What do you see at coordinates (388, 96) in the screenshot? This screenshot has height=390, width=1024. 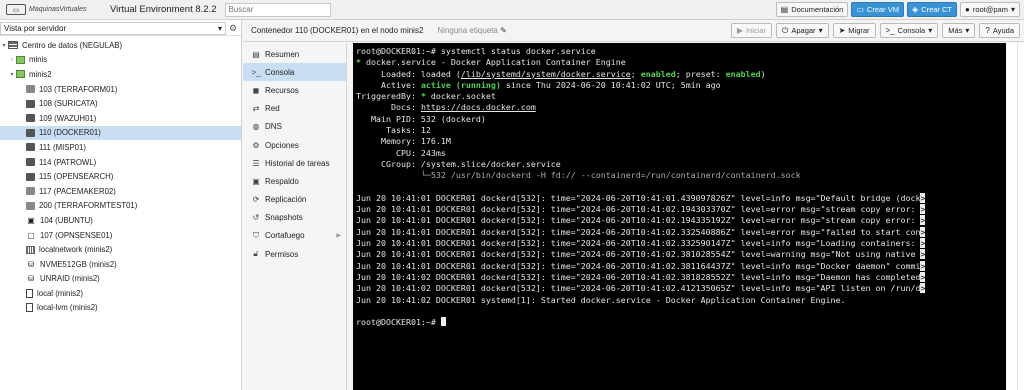 I see `terminal-text: TriggeredBy:` at bounding box center [388, 96].